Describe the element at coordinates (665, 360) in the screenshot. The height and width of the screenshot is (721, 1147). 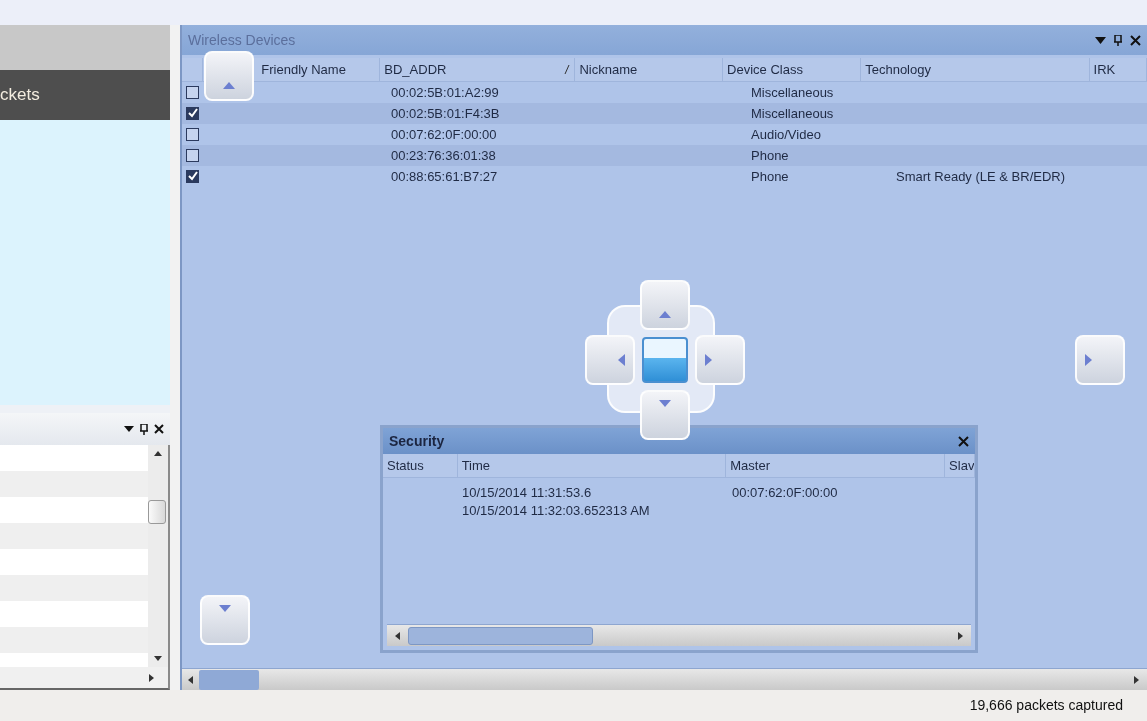
I see `dock-center-button` at that location.